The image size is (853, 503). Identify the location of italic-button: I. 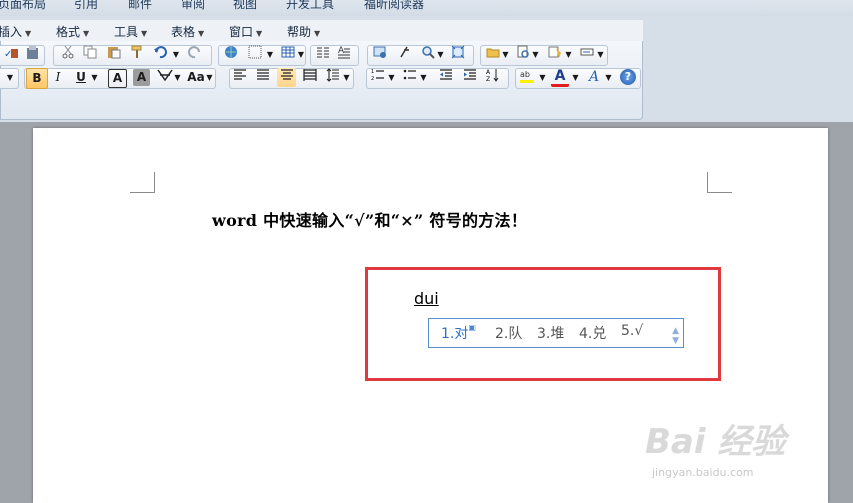
(58, 77).